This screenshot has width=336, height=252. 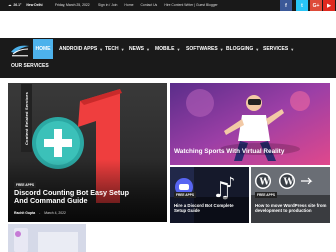 I want to click on phone-image, so click(x=47, y=238).